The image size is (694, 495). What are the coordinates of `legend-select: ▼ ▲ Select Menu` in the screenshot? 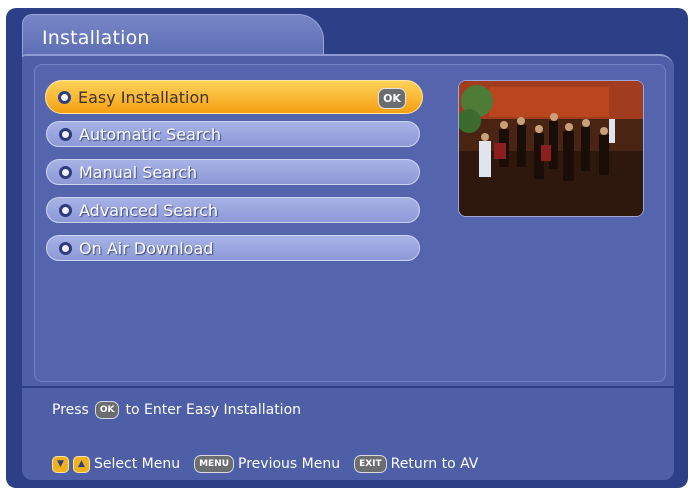 It's located at (116, 464).